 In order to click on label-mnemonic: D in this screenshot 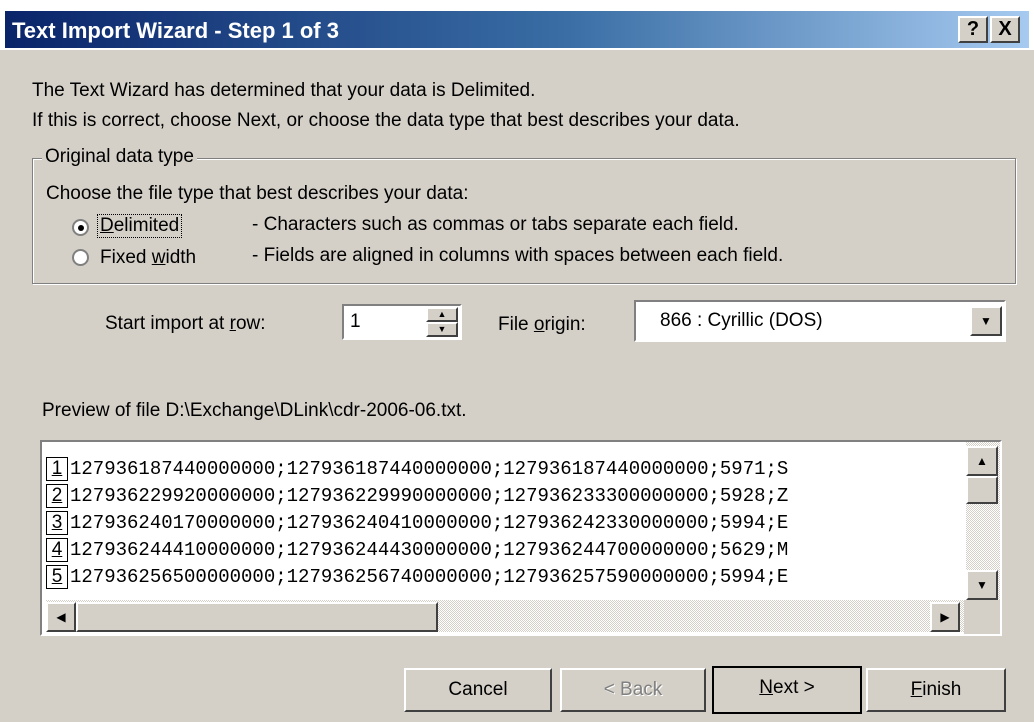, I will do `click(107, 225)`.